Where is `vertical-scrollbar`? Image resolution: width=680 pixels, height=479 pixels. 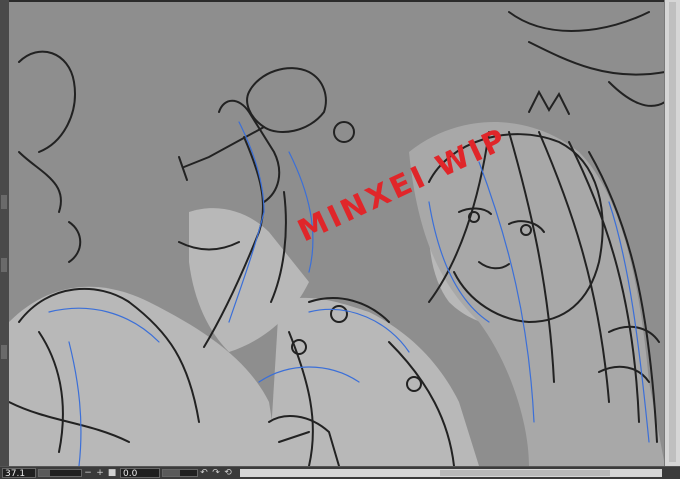
vertical-scrollbar is located at coordinates (672, 233).